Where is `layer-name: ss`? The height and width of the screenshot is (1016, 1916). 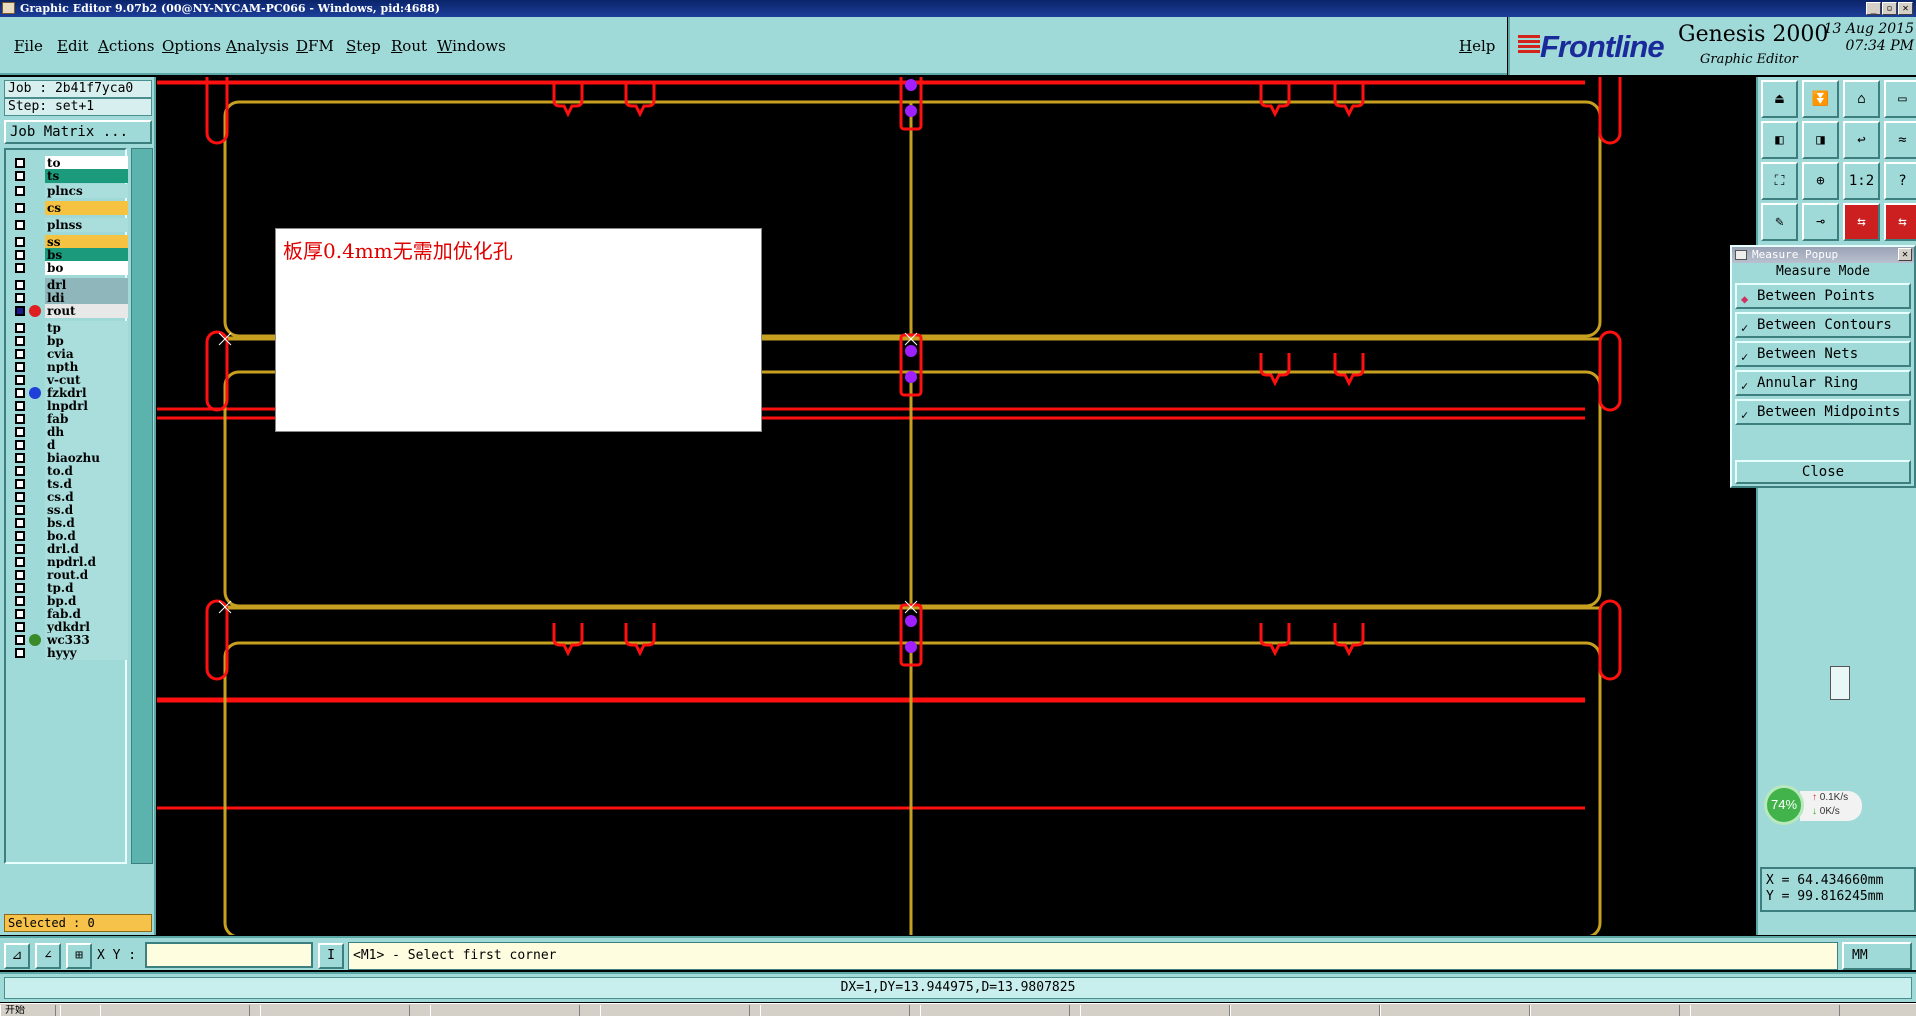
layer-name: ss is located at coordinates (86, 242).